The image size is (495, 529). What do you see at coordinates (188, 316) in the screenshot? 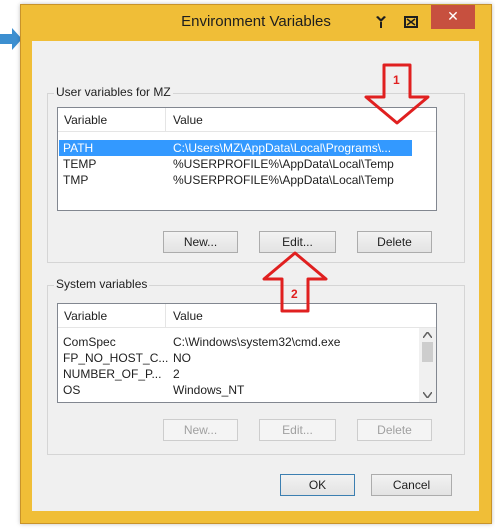
I see `system-col-value: Value` at bounding box center [188, 316].